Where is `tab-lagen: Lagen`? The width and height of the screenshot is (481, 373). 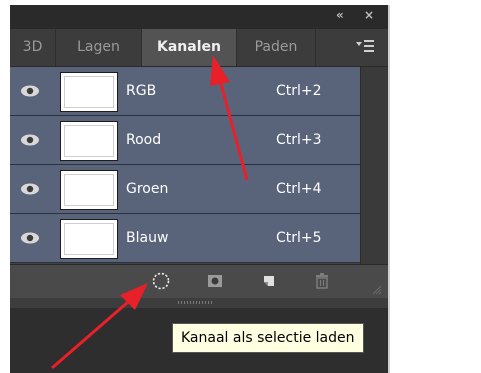 tab-lagen: Lagen is located at coordinates (99, 47).